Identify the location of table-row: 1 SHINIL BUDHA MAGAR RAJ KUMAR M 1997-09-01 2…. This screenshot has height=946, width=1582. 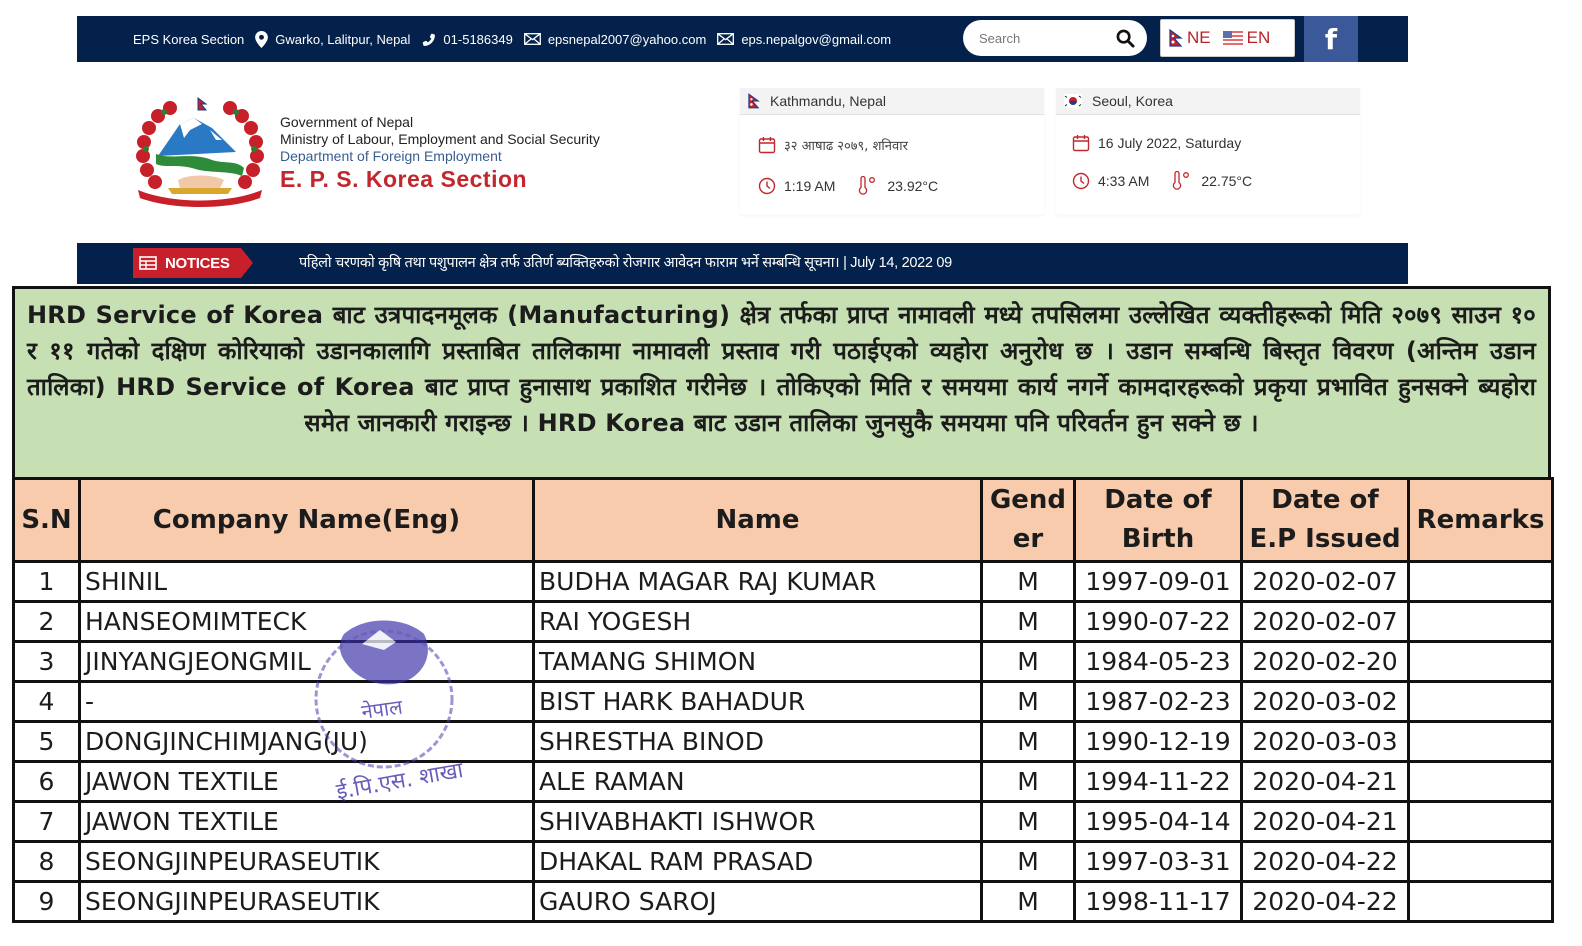
(783, 581).